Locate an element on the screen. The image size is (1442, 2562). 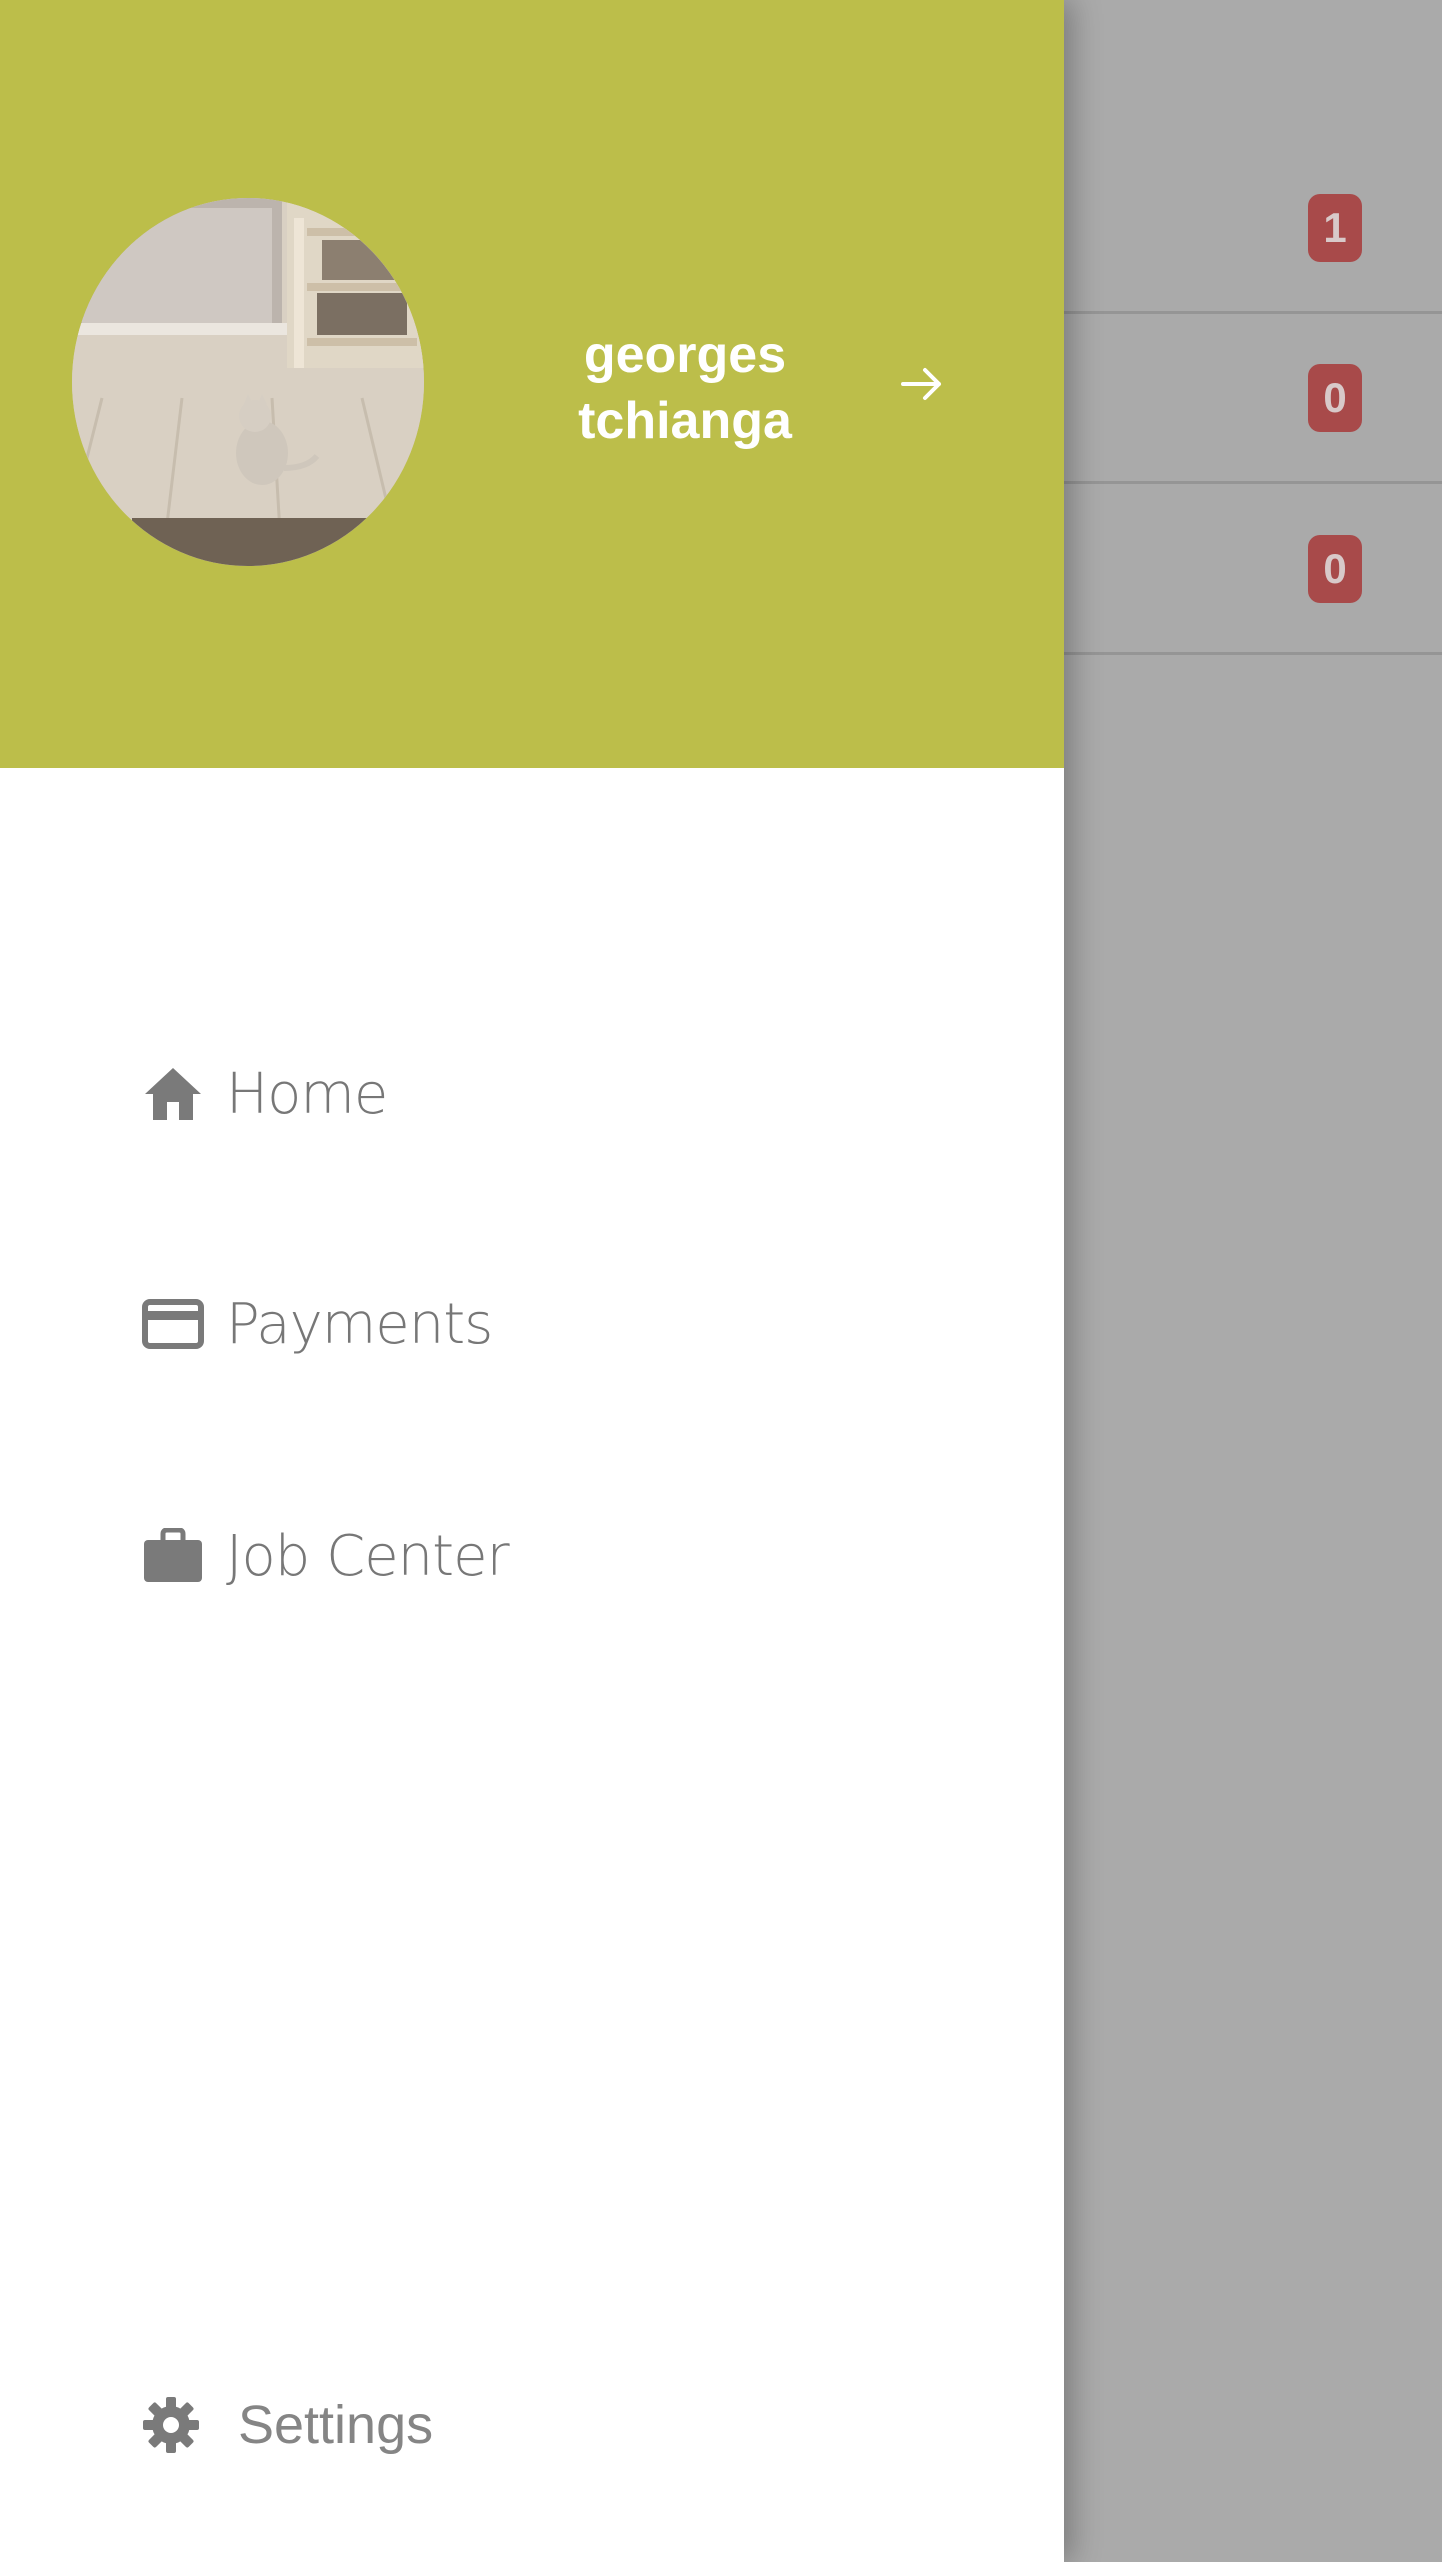
avatar is located at coordinates (248, 382).